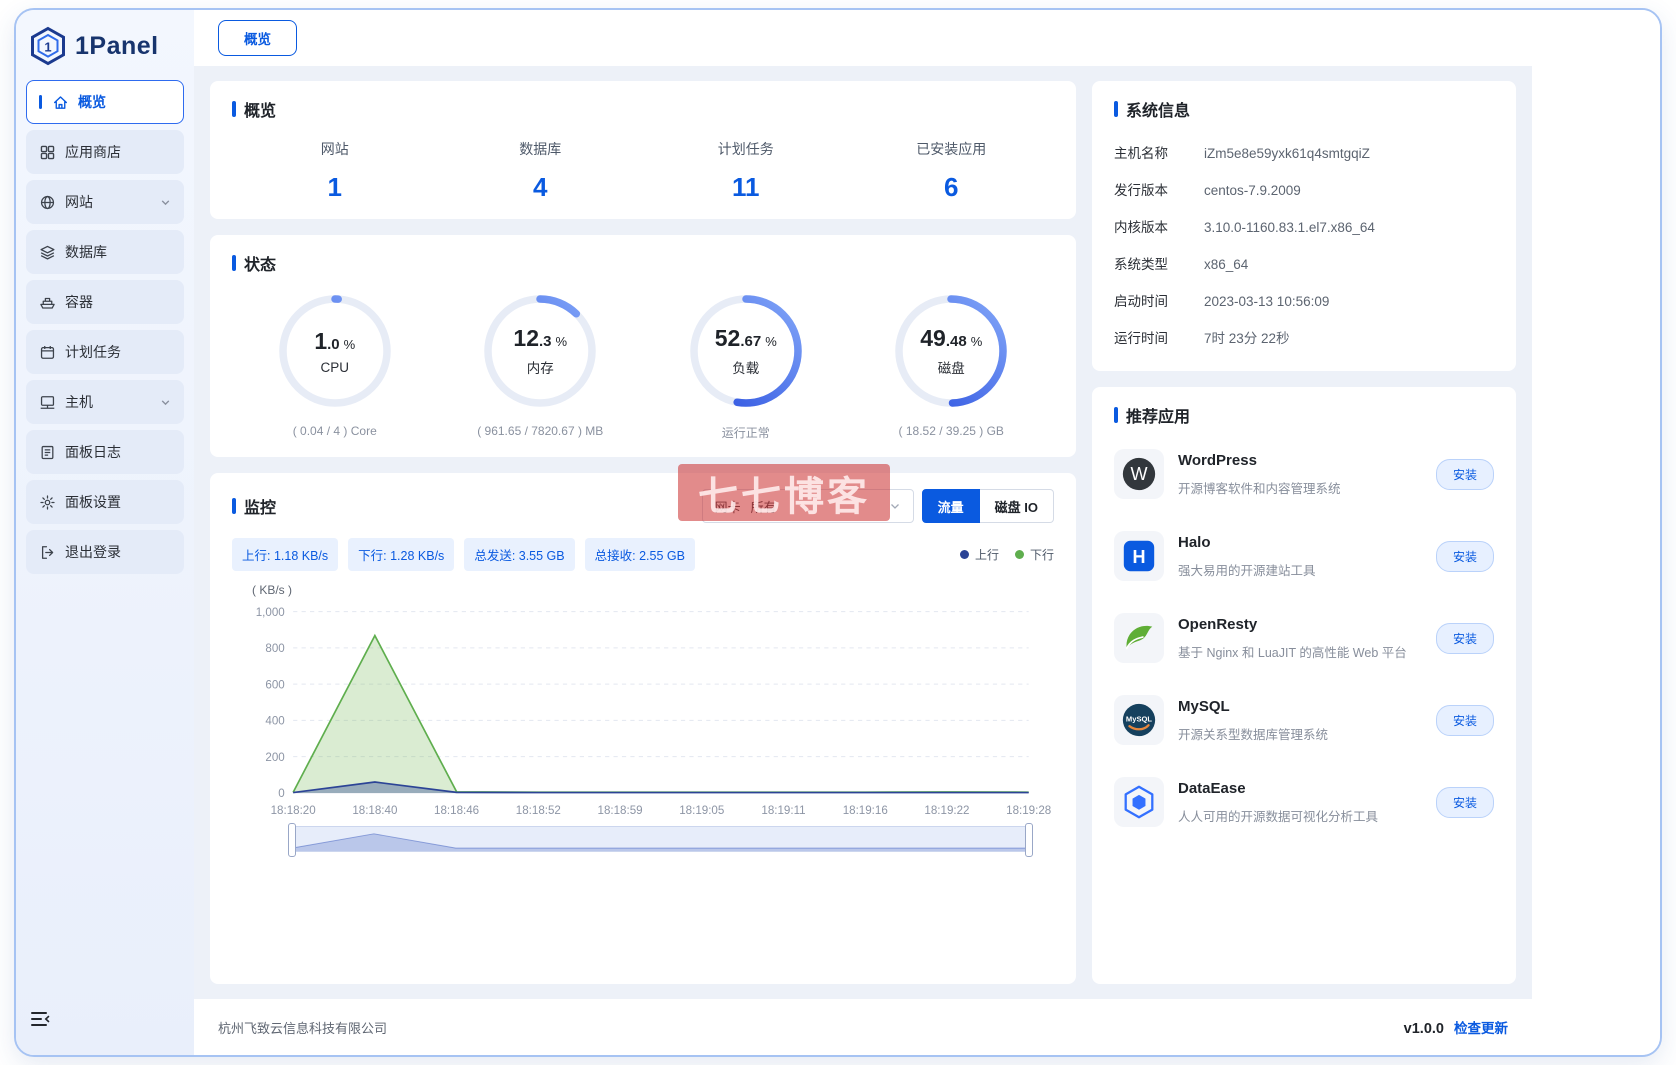  What do you see at coordinates (93, 352) in the screenshot?
I see `sidebar-item-label: 计划任务` at bounding box center [93, 352].